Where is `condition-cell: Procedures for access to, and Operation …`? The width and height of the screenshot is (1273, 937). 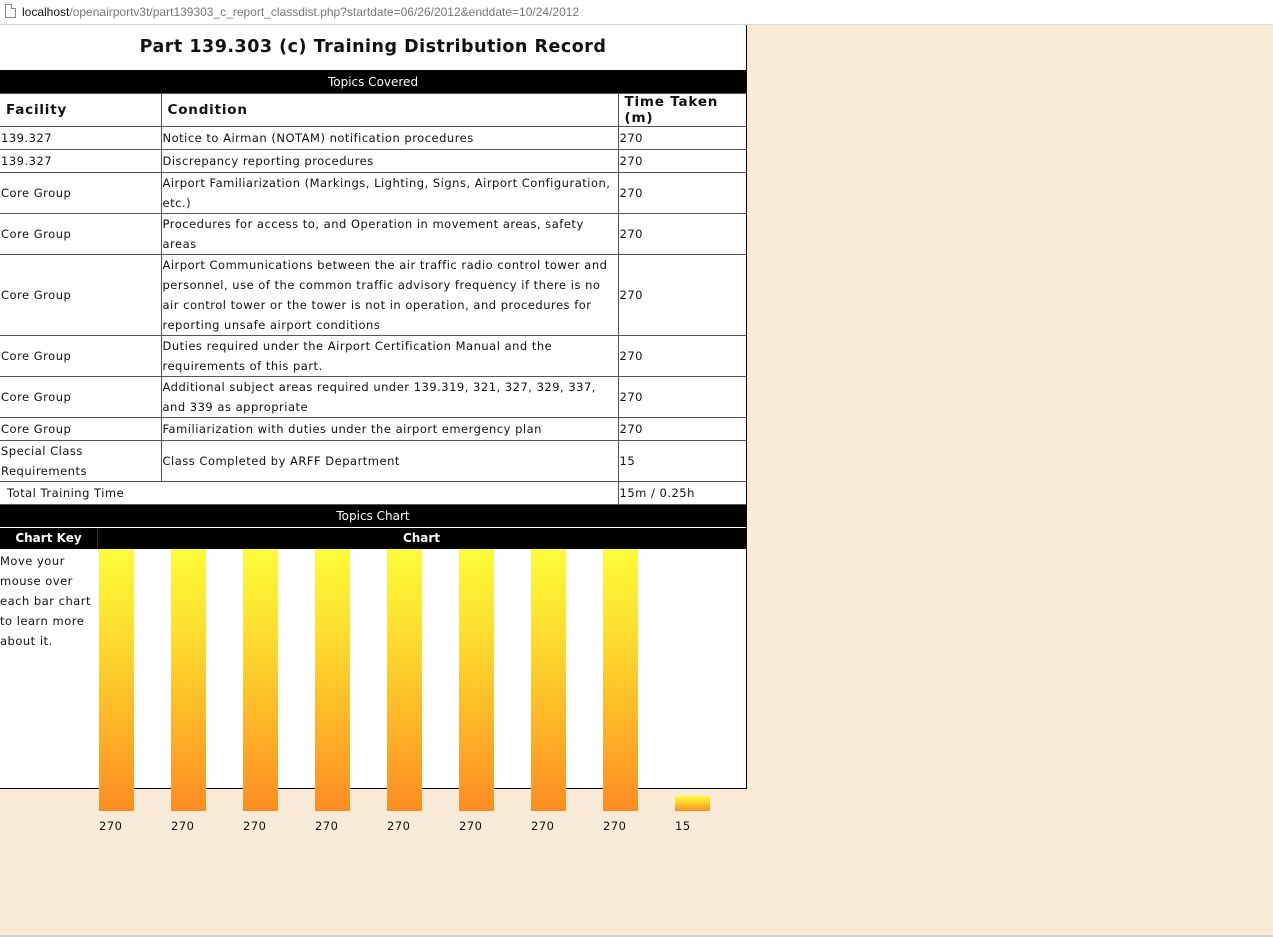
condition-cell: Procedures for access to, and Operation … is located at coordinates (389, 234).